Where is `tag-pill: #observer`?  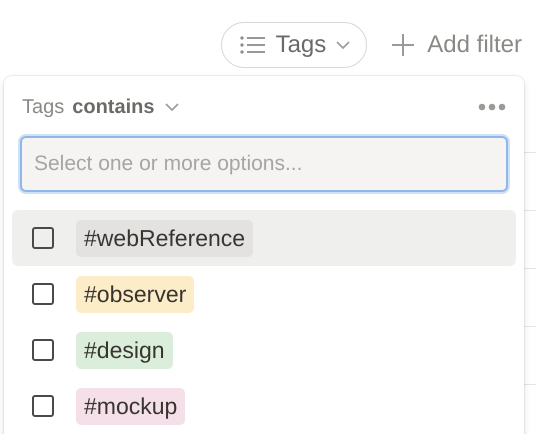 tag-pill: #observer is located at coordinates (135, 294).